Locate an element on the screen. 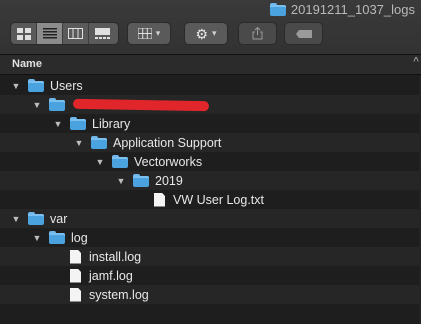  view-mode-segmented-control is located at coordinates (64, 33).